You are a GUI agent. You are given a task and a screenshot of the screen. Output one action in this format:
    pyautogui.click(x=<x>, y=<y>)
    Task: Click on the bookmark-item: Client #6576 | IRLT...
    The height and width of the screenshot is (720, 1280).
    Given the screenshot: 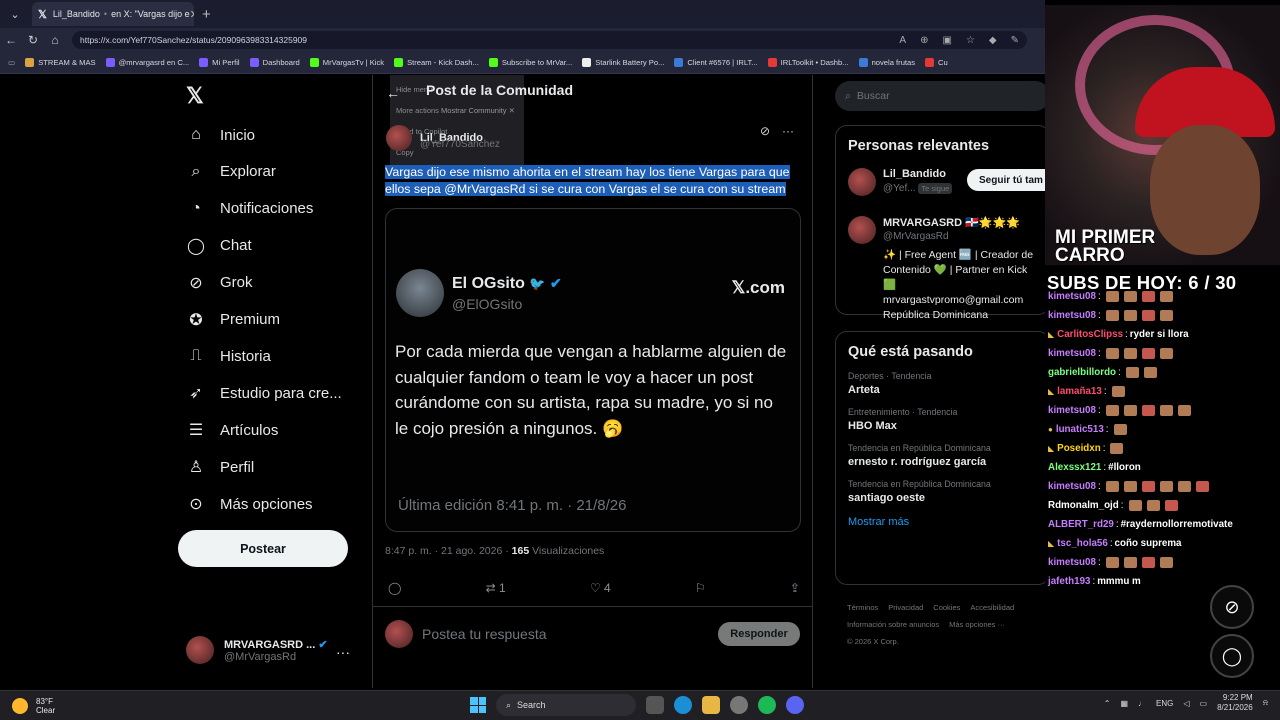 What is the action you would take?
    pyautogui.click(x=716, y=62)
    